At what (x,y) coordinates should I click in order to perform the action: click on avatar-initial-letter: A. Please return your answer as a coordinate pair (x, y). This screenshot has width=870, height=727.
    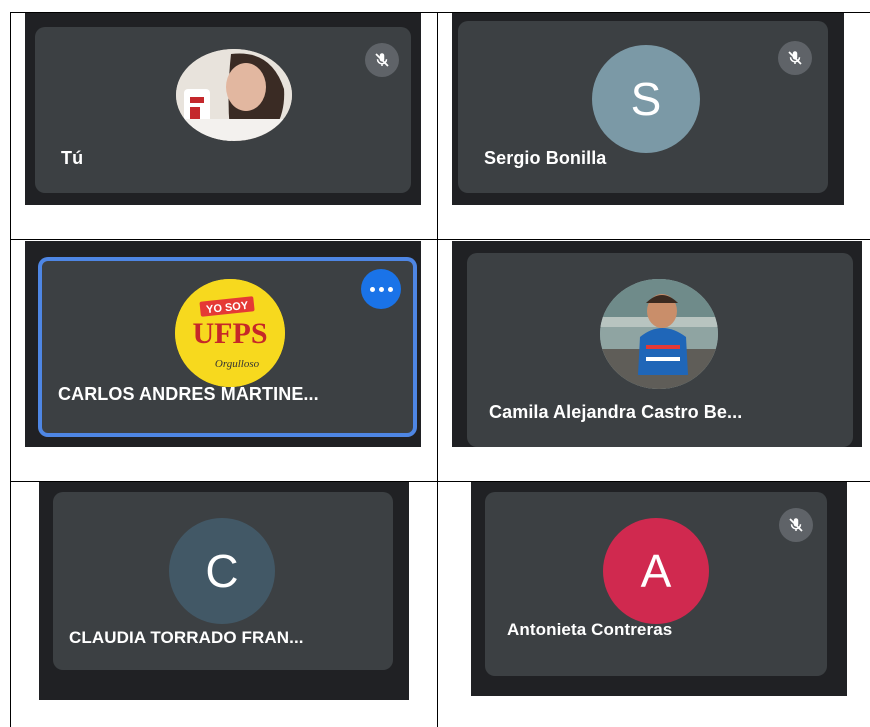
    Looking at the image, I should click on (656, 571).